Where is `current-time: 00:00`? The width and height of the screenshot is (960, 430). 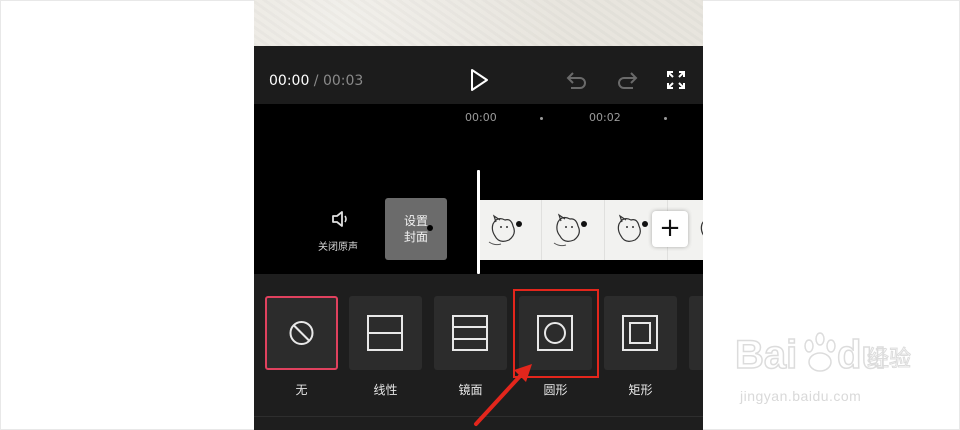
current-time: 00:00 is located at coordinates (289, 81).